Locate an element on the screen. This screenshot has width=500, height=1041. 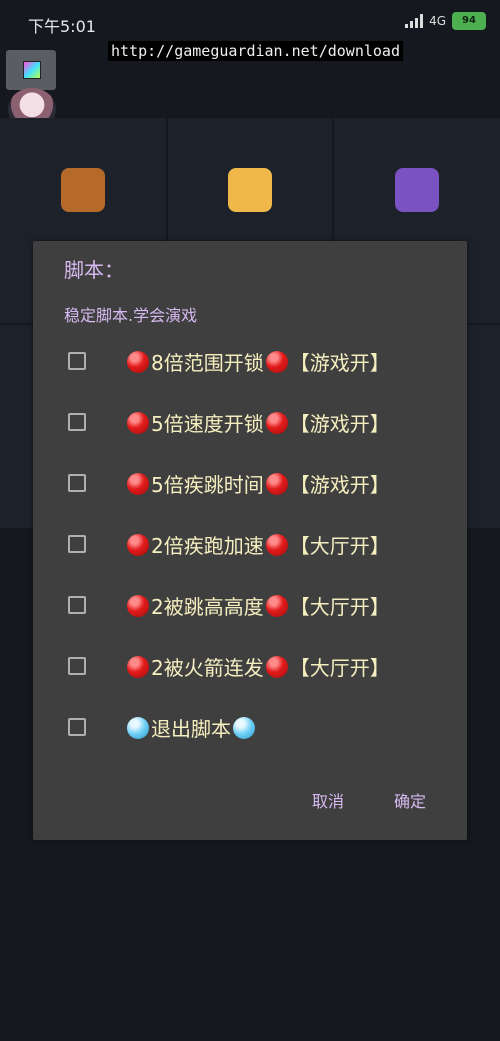
option-label: 2被跳高高度 【大厅开】 is located at coordinates (257, 605).